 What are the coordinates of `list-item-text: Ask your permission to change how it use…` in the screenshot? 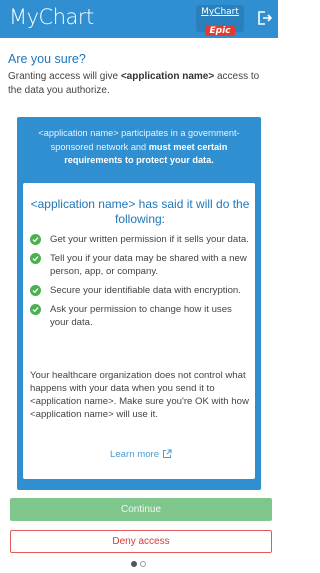 It's located at (141, 316).